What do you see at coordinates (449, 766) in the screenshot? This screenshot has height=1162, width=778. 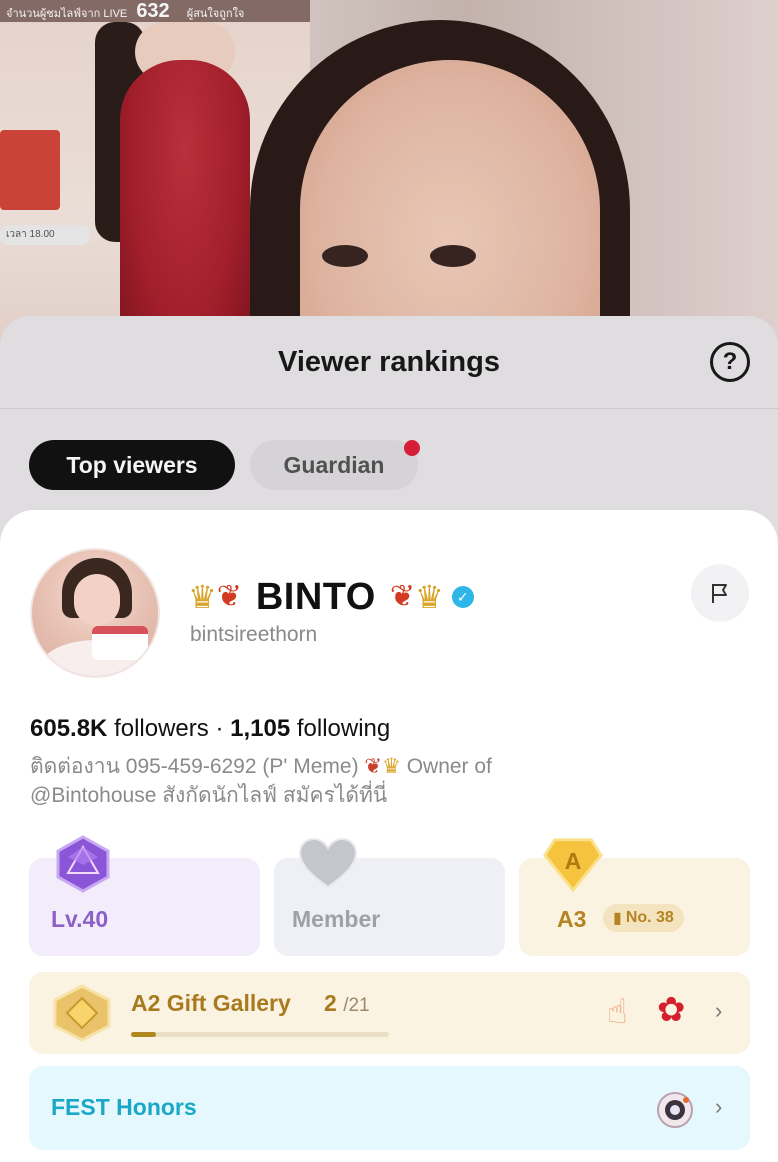 I see `bio-line1-b: Owner of` at bounding box center [449, 766].